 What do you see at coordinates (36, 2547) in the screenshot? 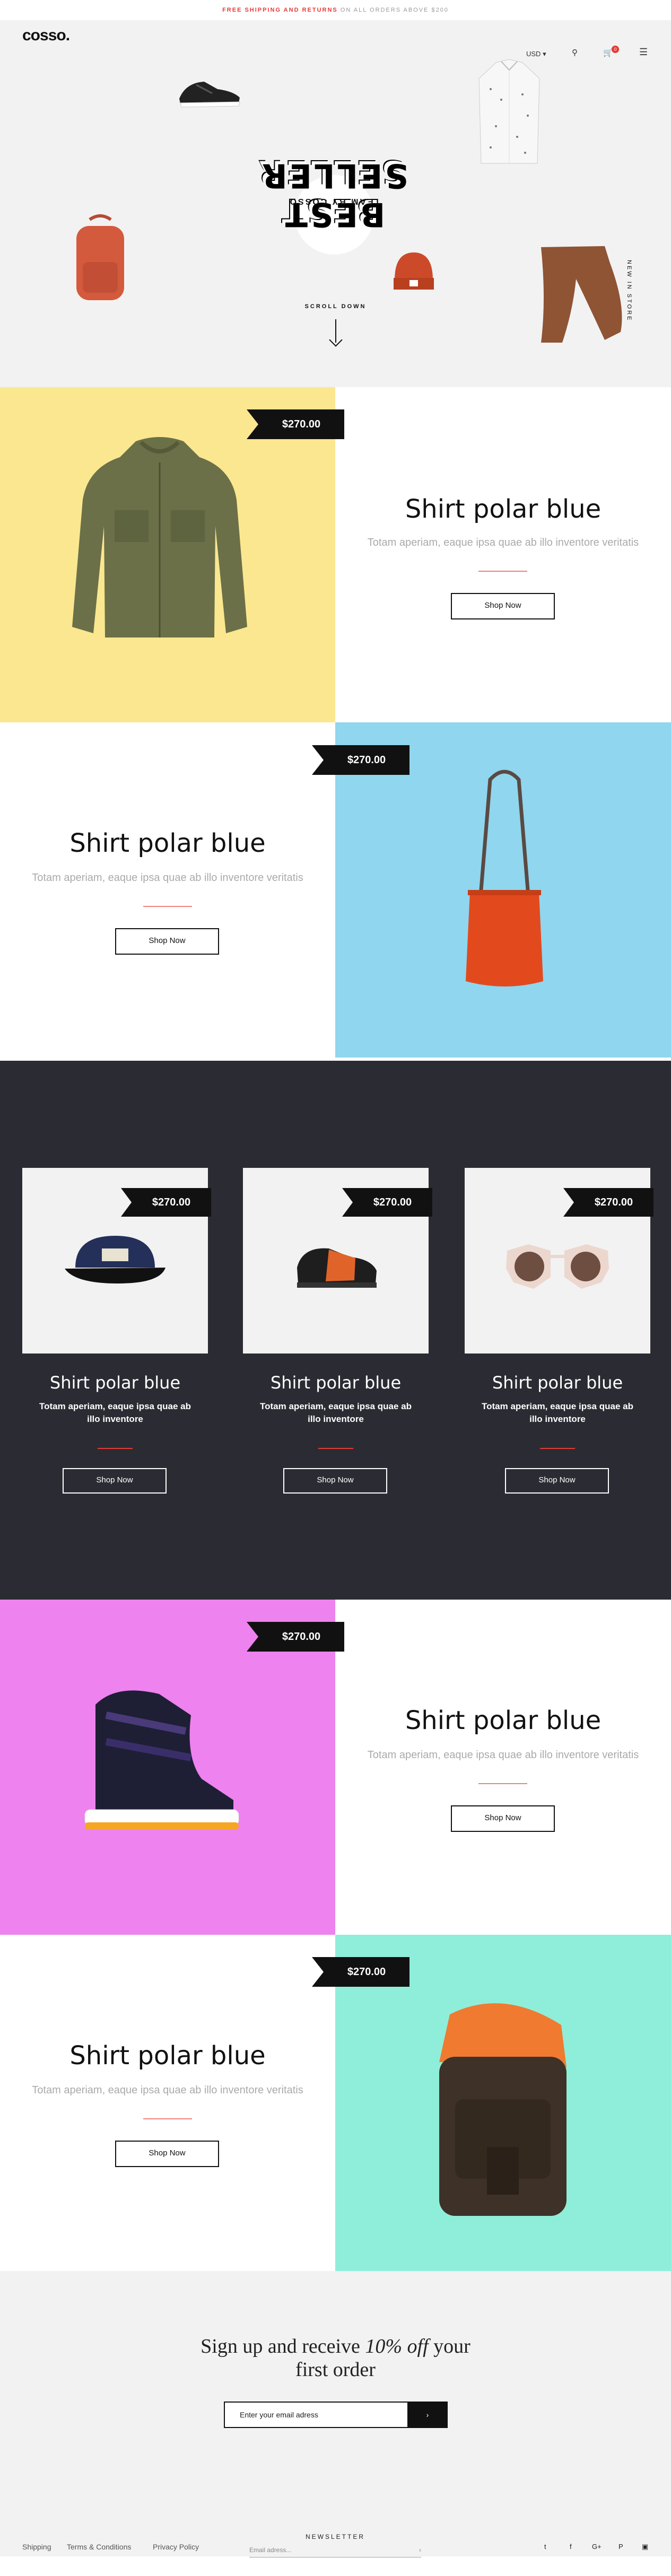
I see `footer-link-shipping: Shipping` at bounding box center [36, 2547].